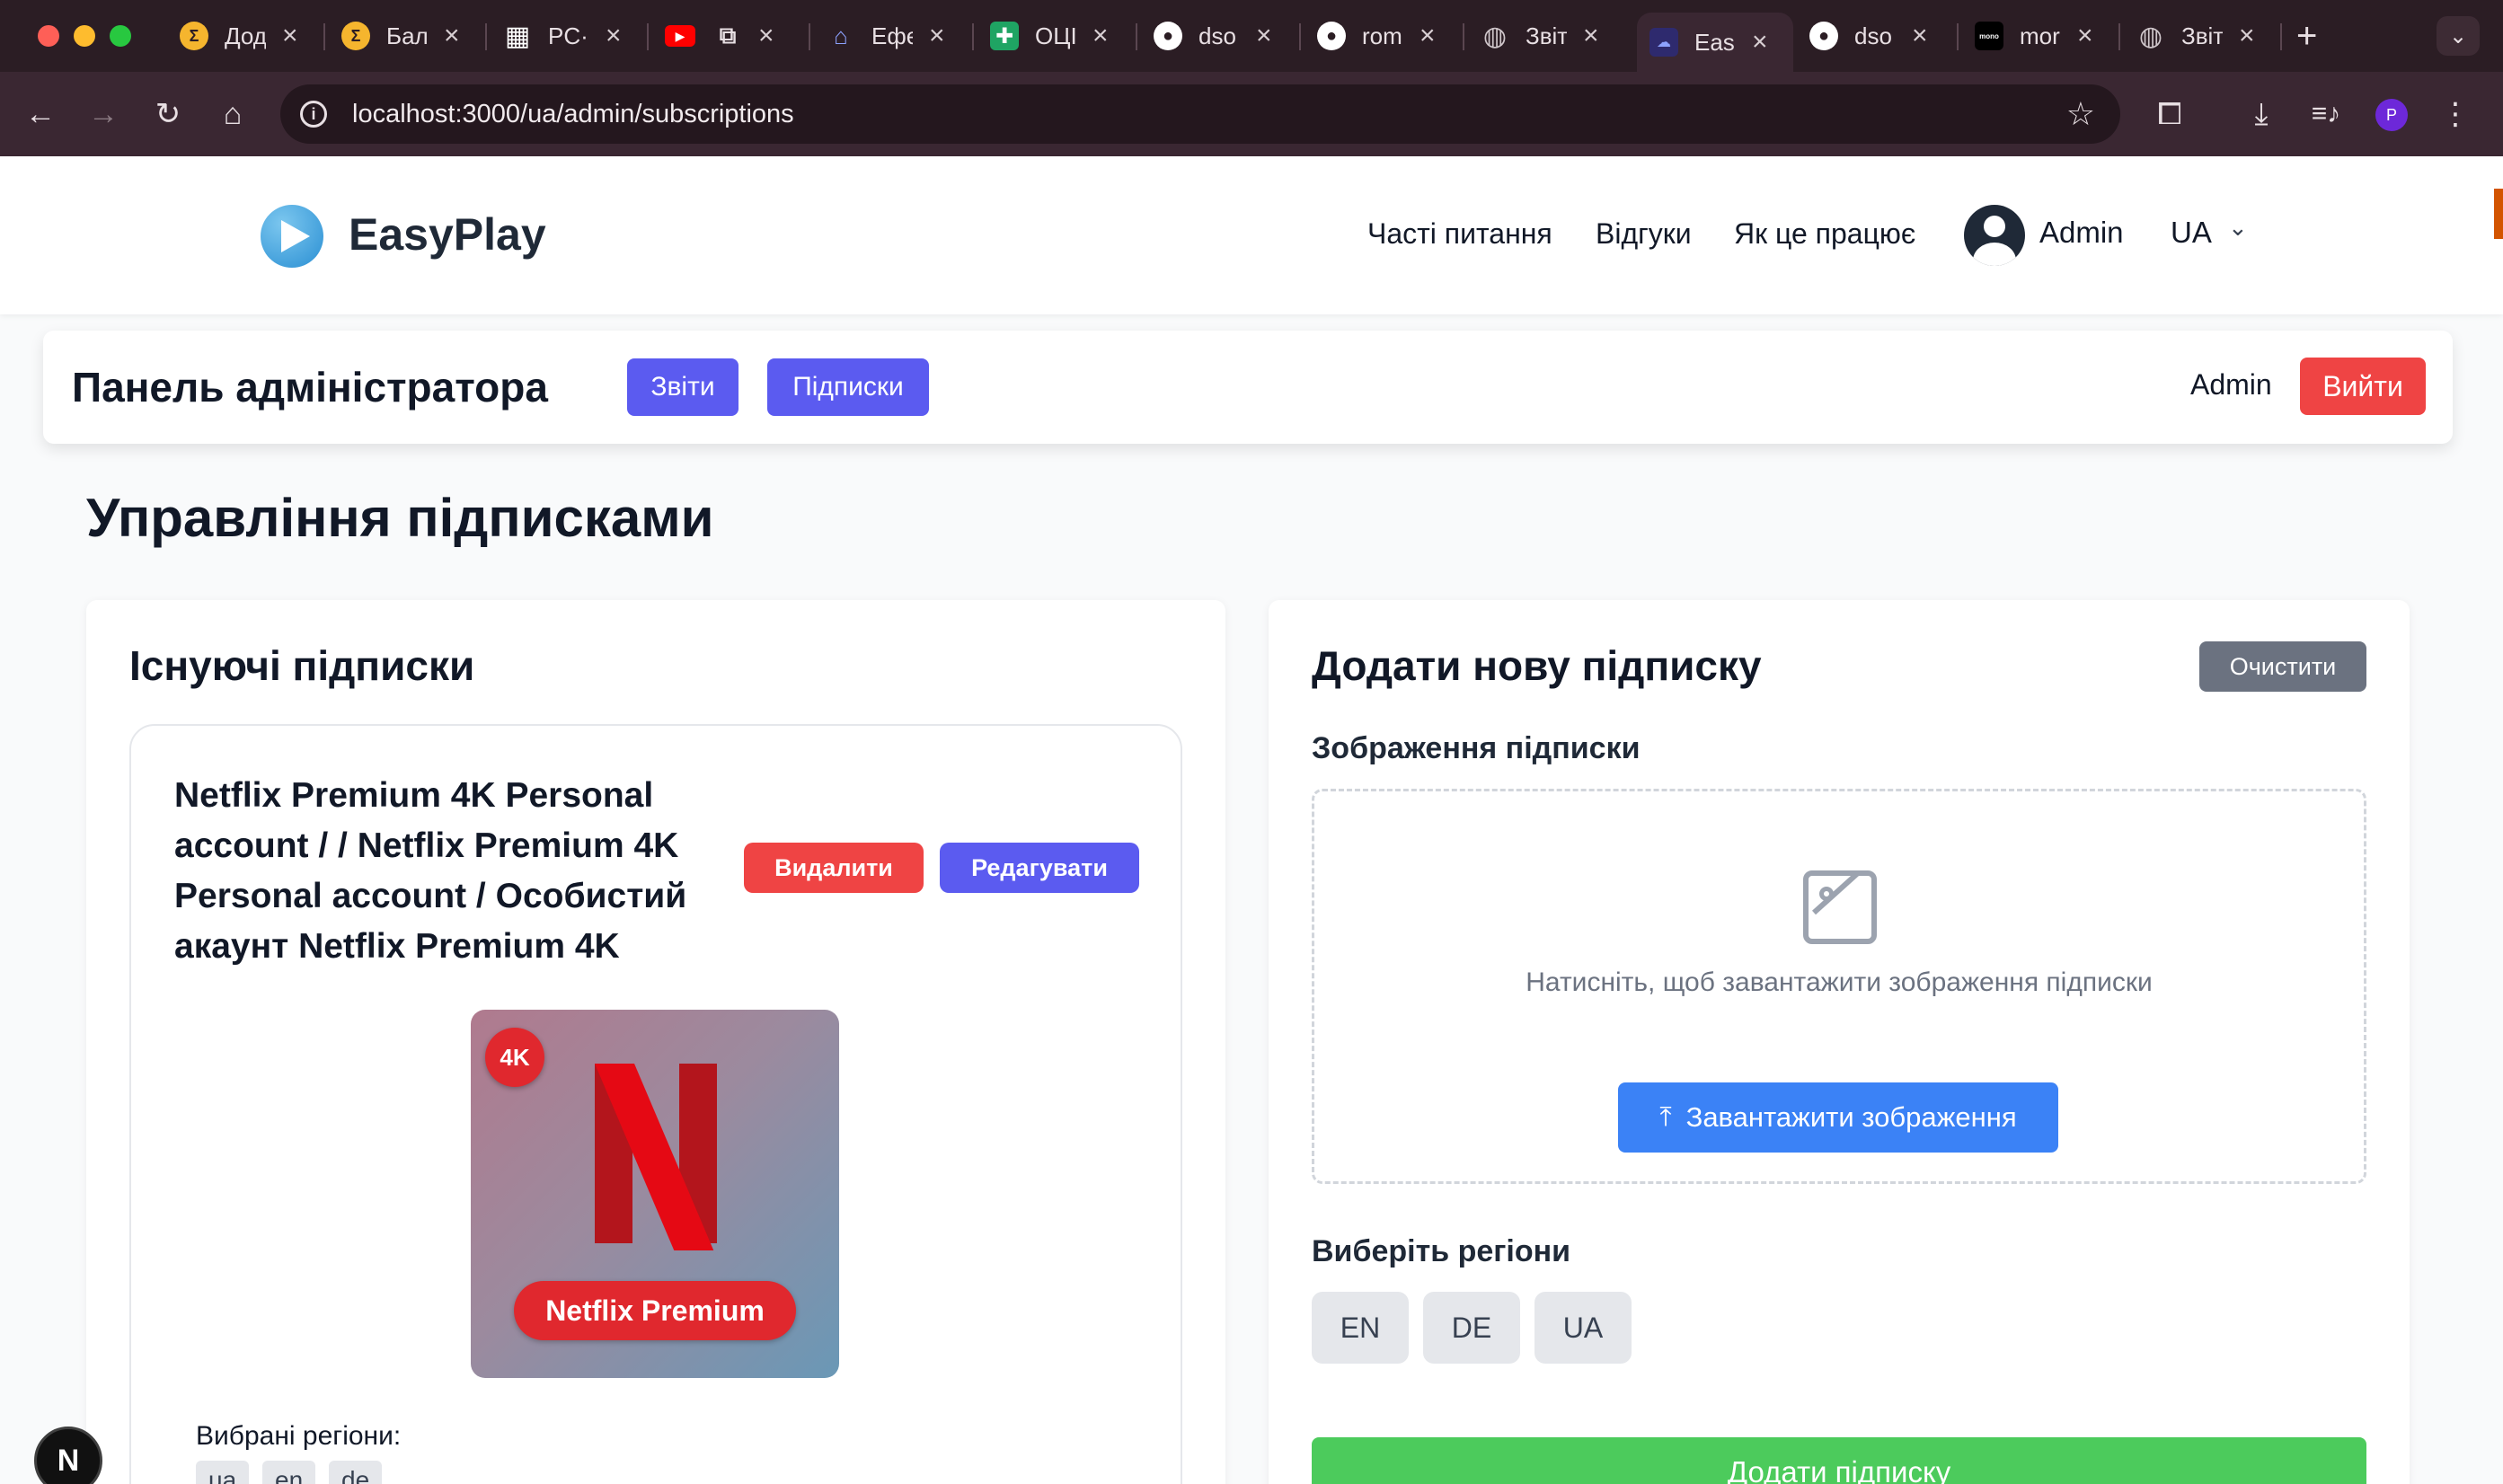  I want to click on easyplay-icon: ☁, so click(1664, 42).